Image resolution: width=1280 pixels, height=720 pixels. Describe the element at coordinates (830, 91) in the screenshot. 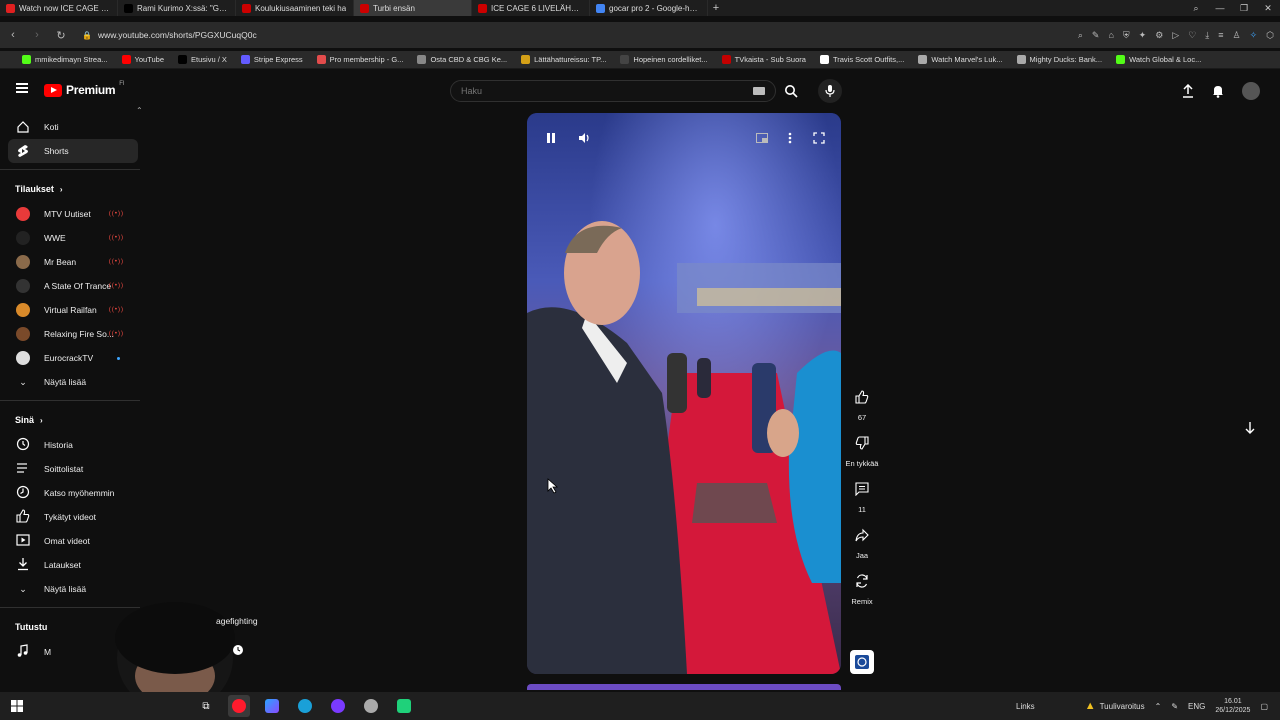

I see `voice-search-button` at that location.